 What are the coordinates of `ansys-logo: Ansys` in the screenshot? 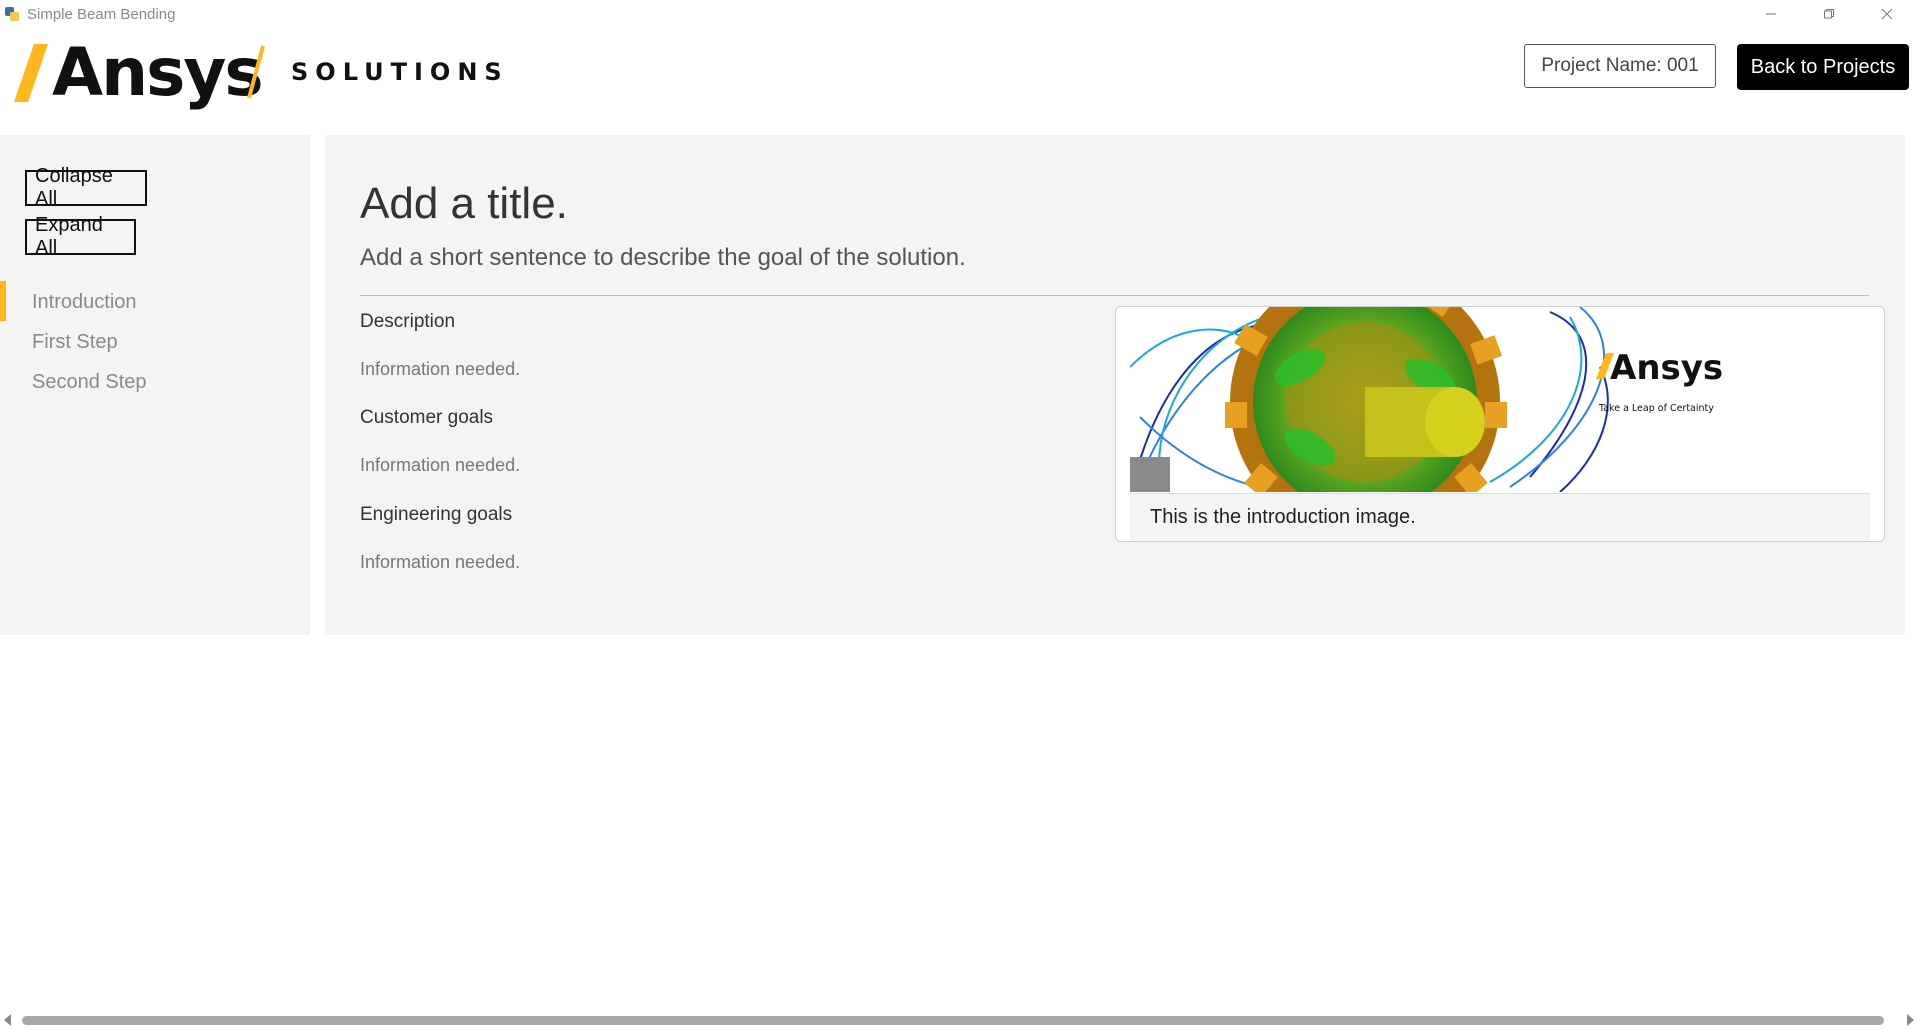 It's located at (139, 72).